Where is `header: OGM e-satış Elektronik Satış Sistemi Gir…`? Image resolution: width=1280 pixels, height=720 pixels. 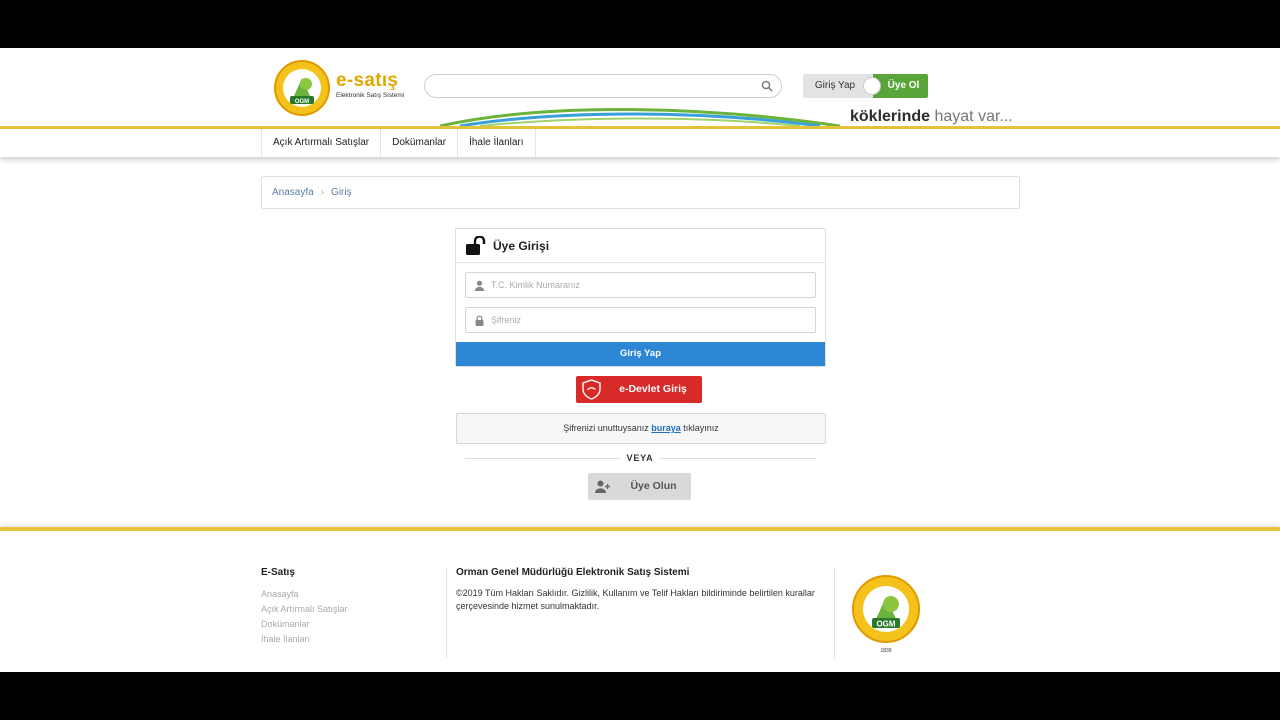 header: OGM e-satış Elektronik Satış Sistemi Gir… is located at coordinates (640, 88).